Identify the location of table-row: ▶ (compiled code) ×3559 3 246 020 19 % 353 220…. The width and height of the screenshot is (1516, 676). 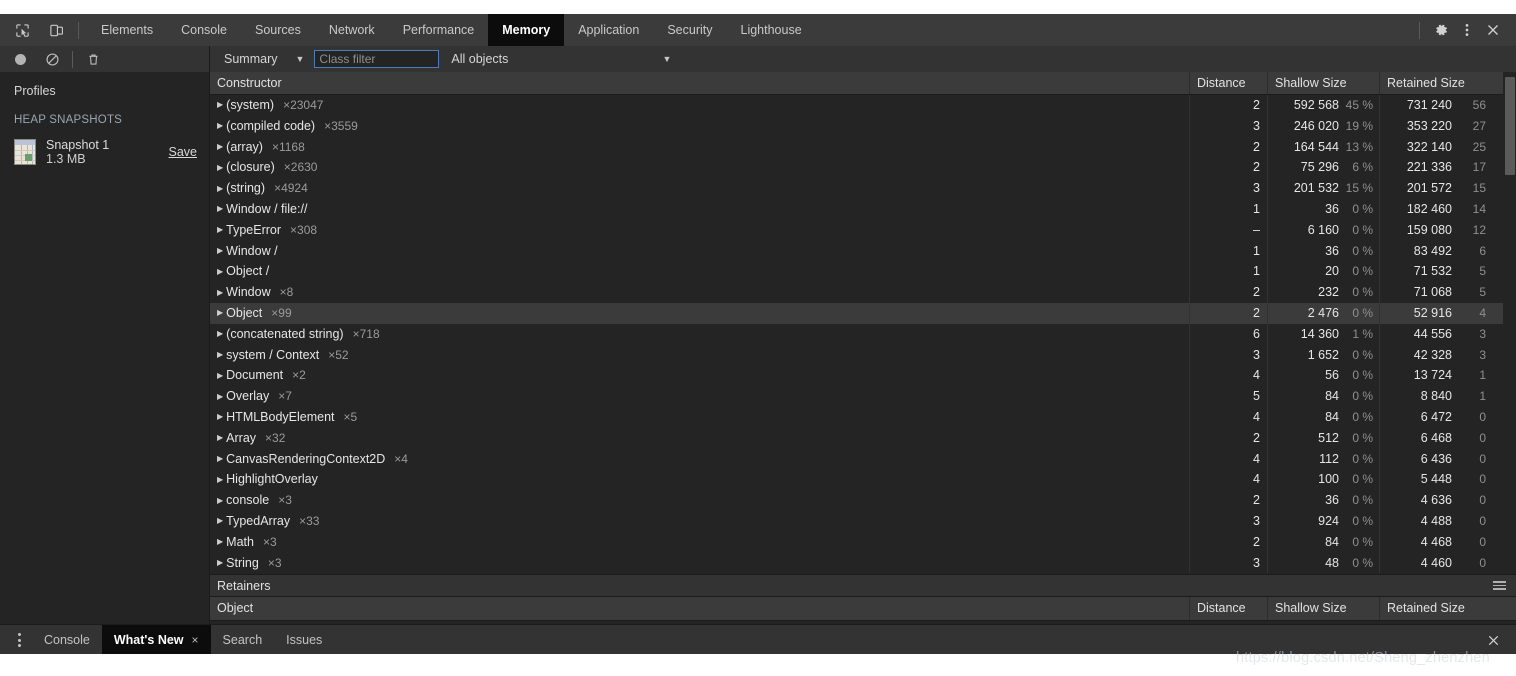
(863, 126).